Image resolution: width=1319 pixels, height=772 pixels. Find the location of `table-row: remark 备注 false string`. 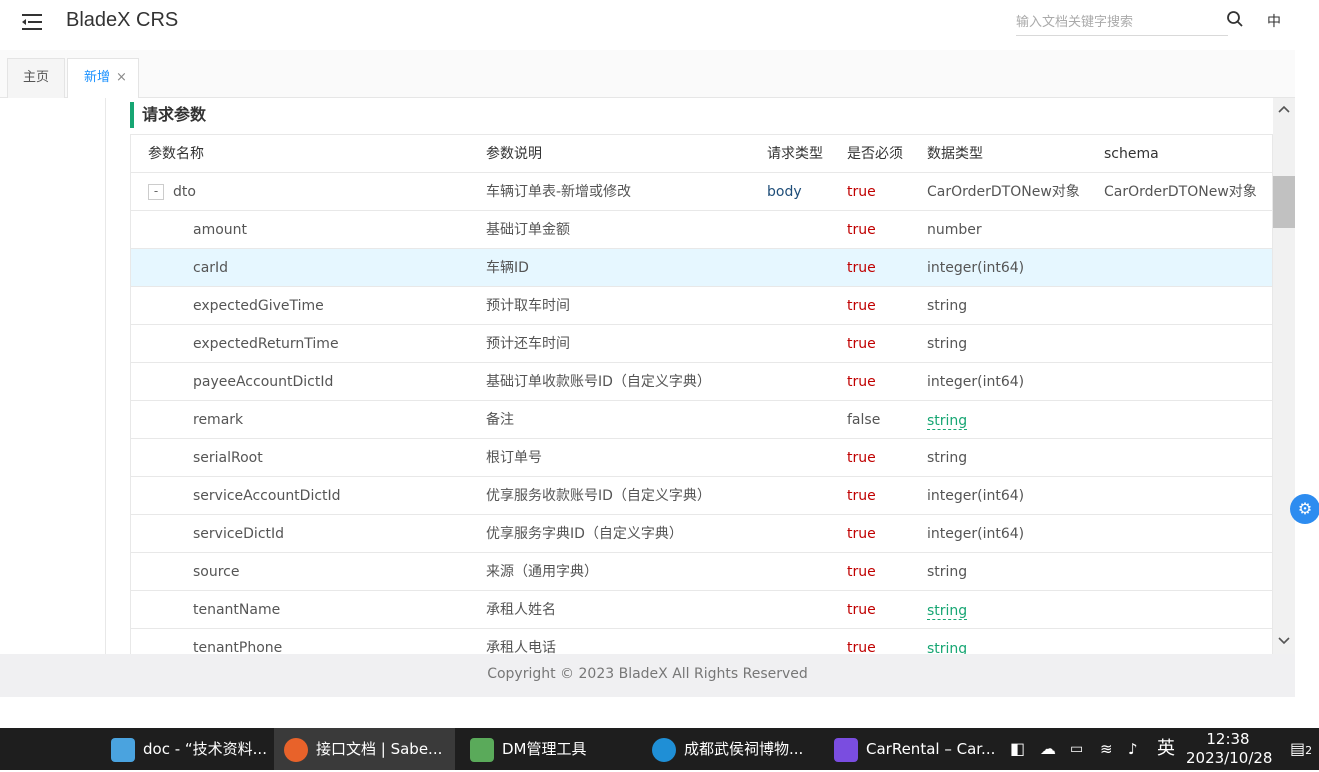

table-row: remark 备注 false string is located at coordinates (701, 420).